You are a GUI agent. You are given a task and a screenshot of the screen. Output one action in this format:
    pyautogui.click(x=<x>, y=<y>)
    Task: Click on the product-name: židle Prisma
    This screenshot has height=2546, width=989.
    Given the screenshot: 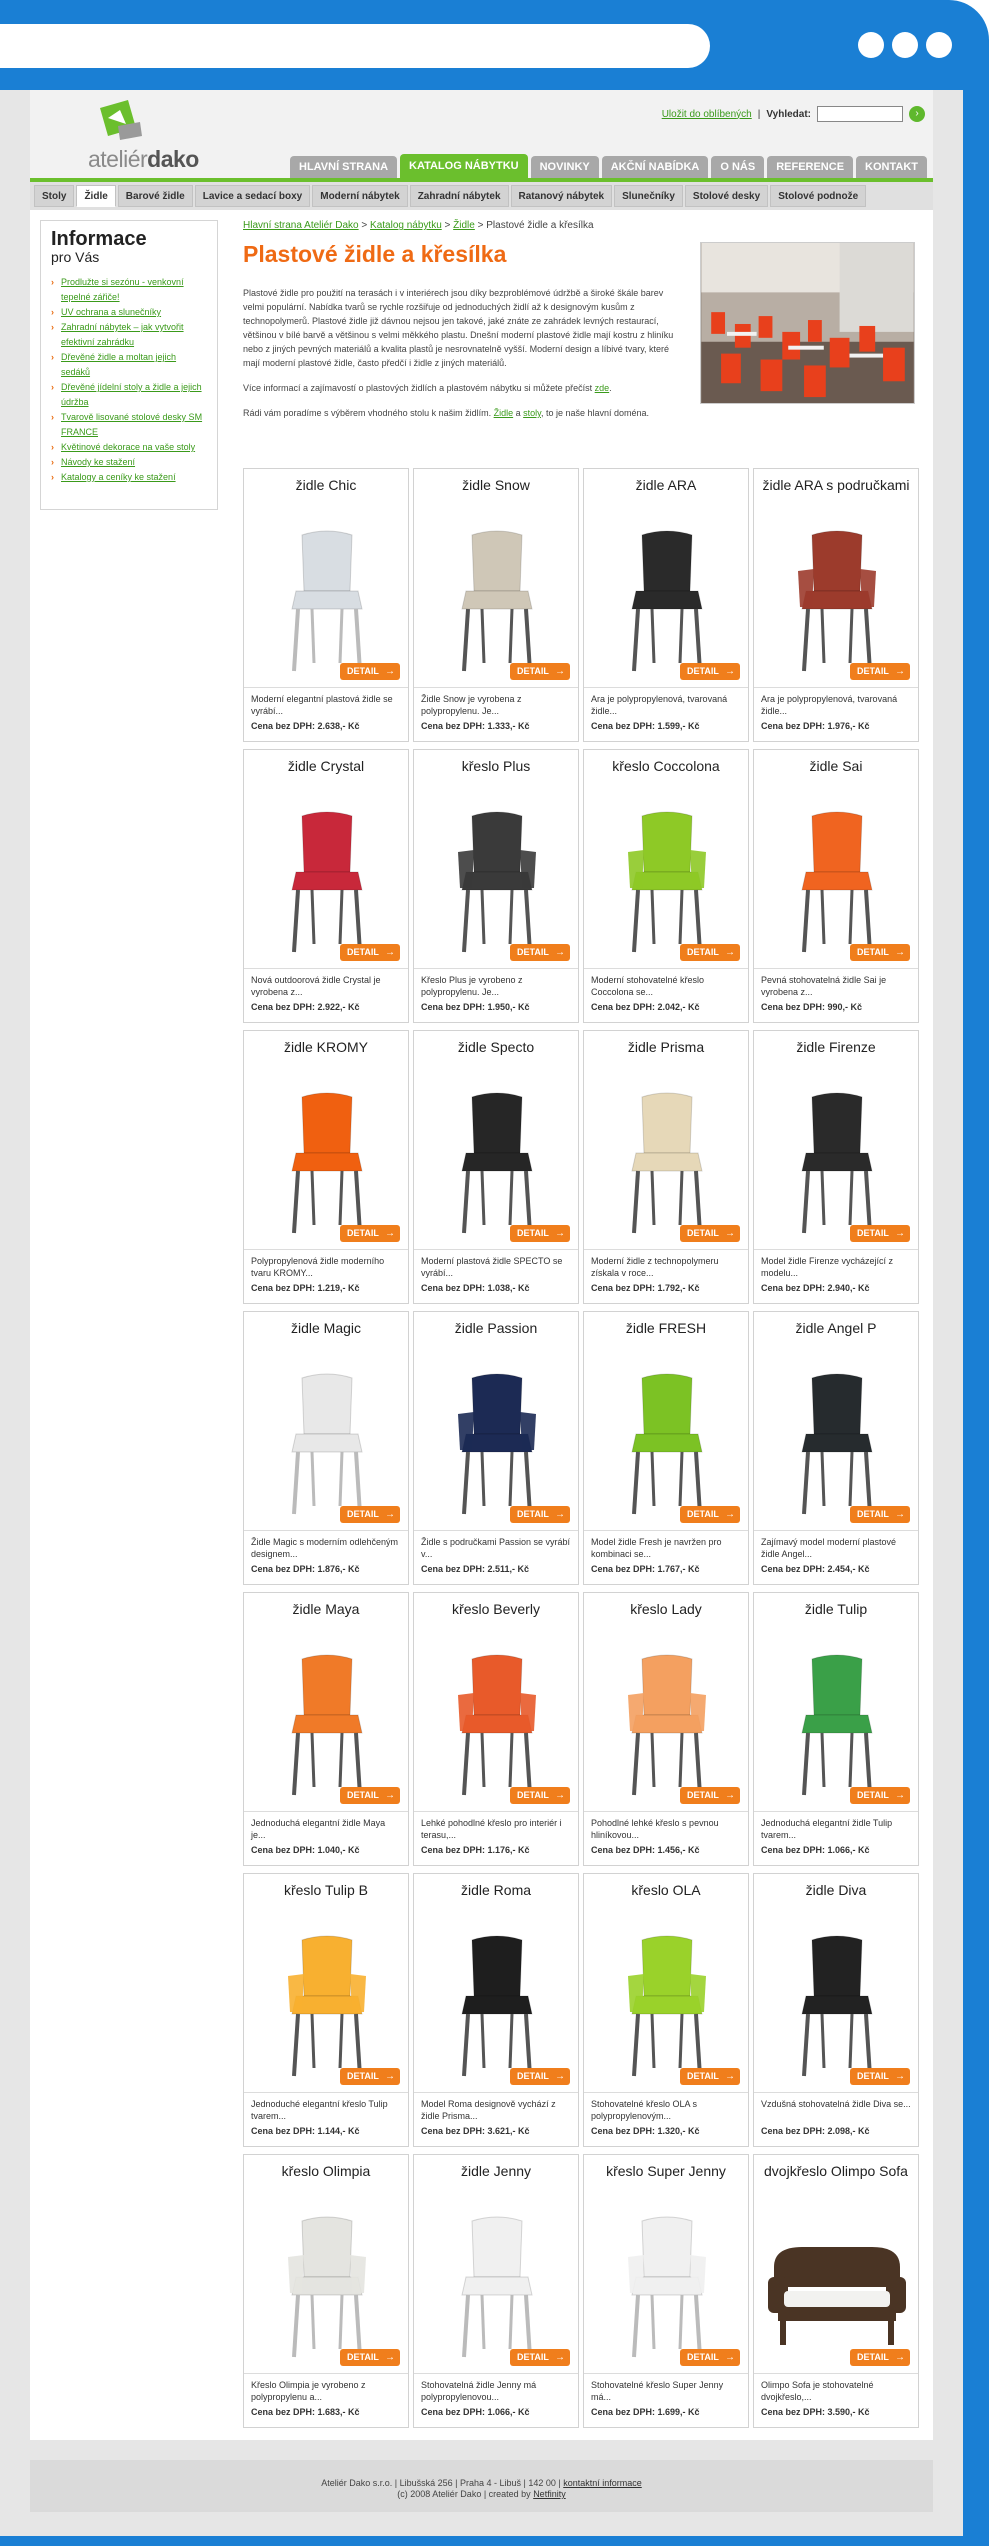 What is the action you would take?
    pyautogui.click(x=666, y=1057)
    